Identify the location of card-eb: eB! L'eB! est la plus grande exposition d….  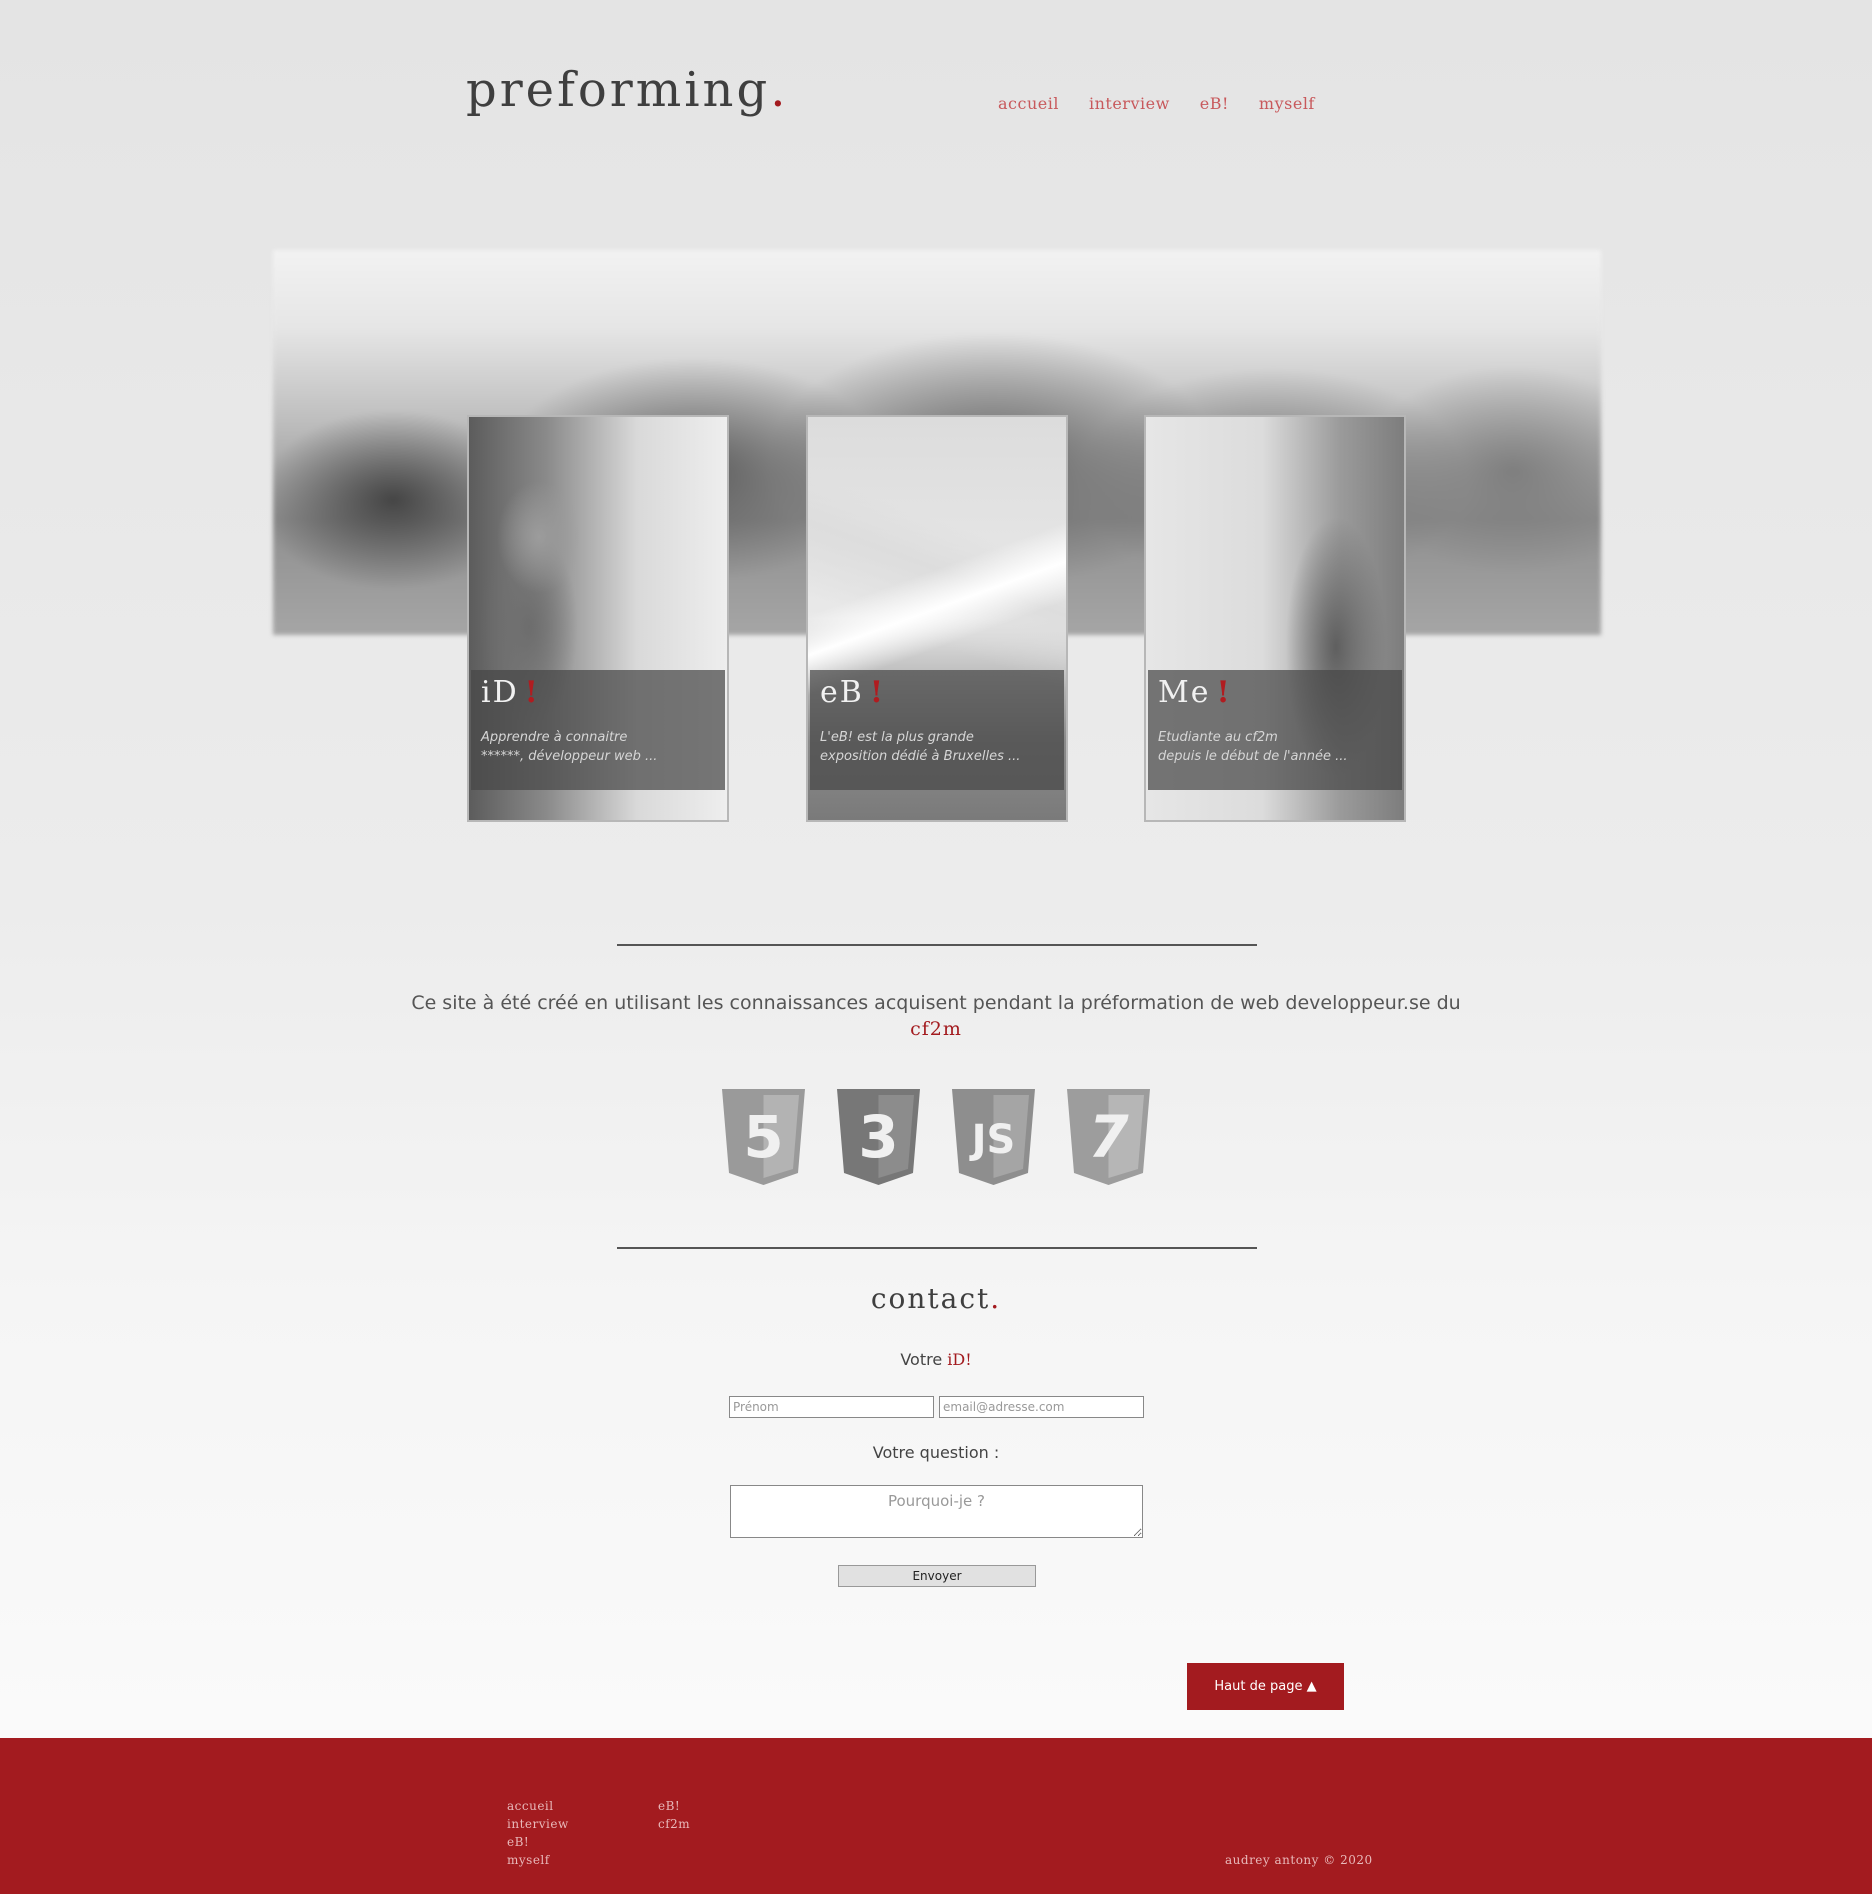
(937, 618).